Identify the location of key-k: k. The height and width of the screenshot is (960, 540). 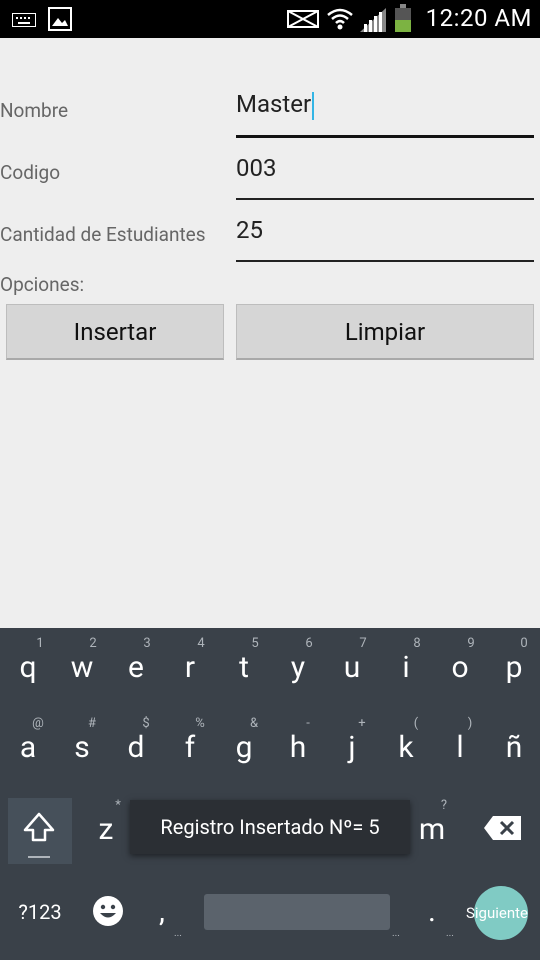
(406, 747).